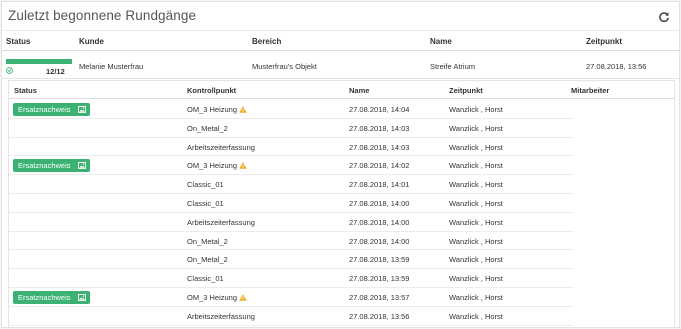 This screenshot has width=681, height=329. What do you see at coordinates (379, 297) in the screenshot?
I see `name-cell: 27.08.2018, 13:57` at bounding box center [379, 297].